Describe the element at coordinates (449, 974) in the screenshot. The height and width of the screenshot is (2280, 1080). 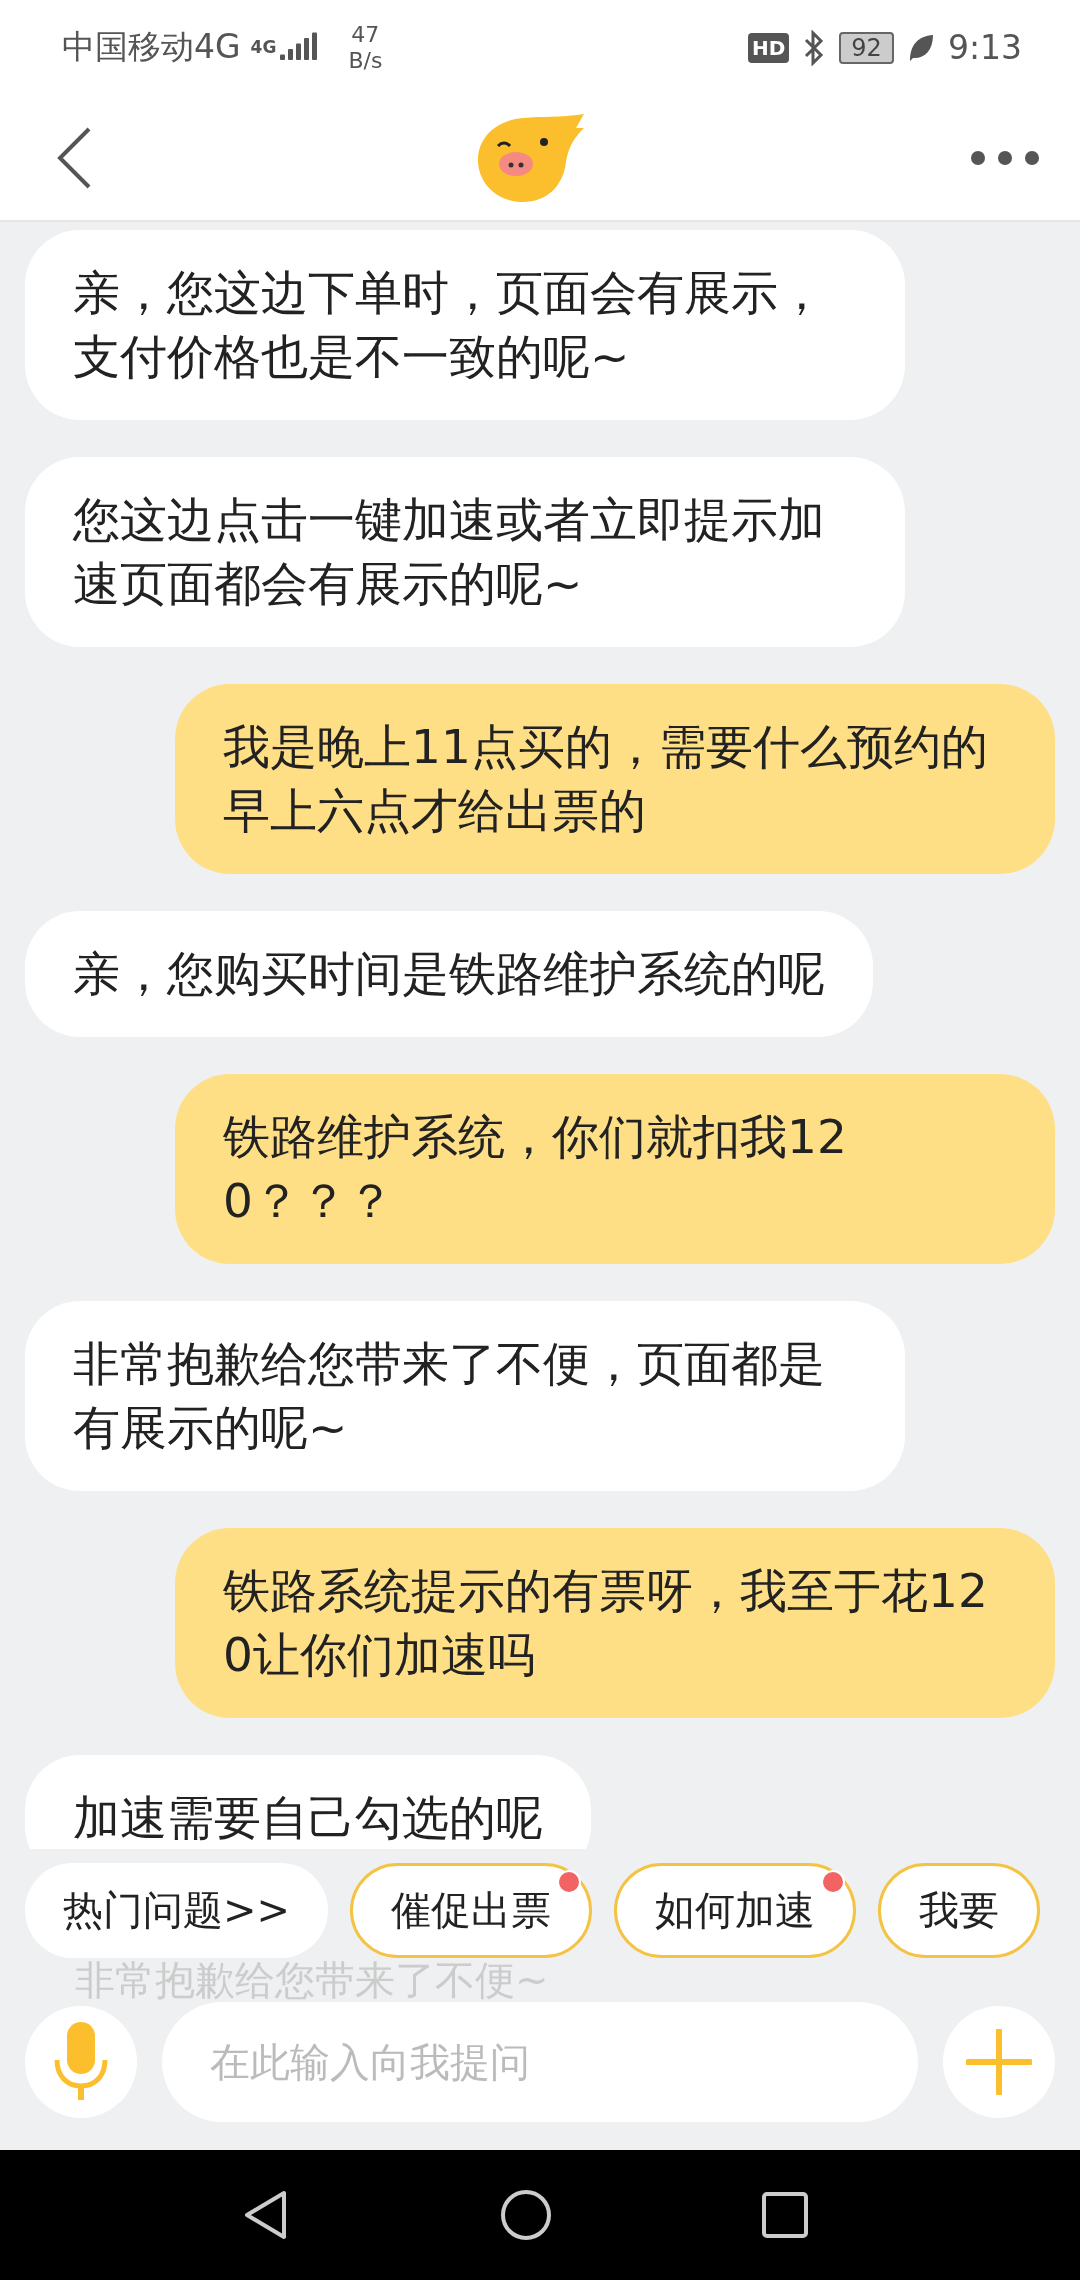
I see `message-bubble: 亲，您购买时间是铁路维护系统的呢` at that location.